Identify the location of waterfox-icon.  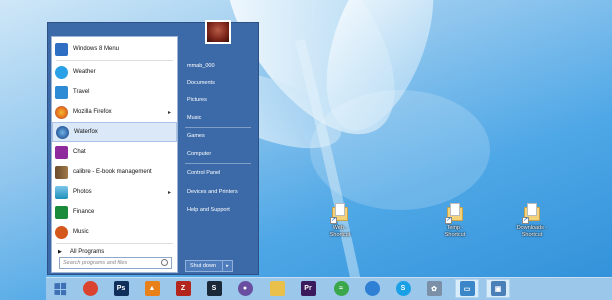
(62, 132).